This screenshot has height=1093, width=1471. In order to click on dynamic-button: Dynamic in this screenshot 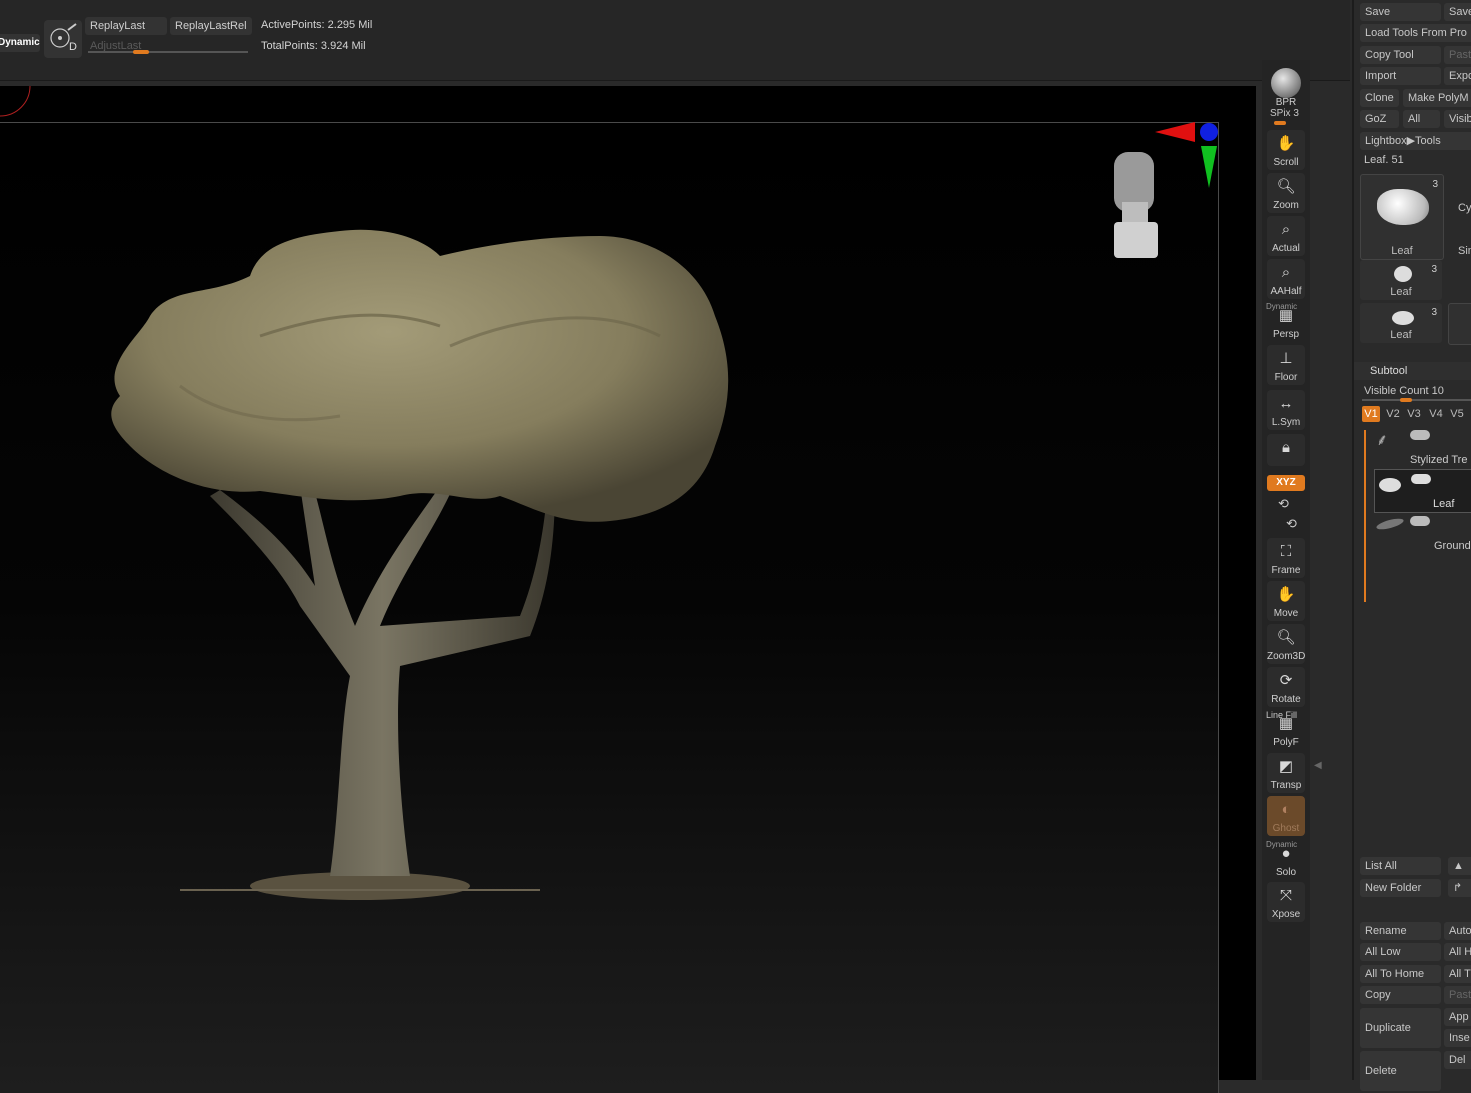, I will do `click(20, 43)`.